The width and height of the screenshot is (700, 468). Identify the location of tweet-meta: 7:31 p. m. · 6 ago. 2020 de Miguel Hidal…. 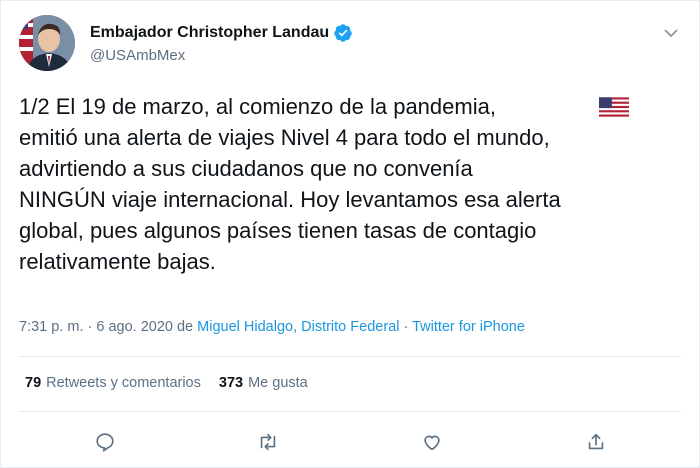
(272, 327).